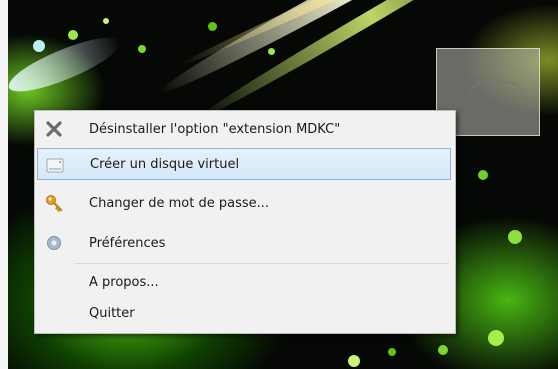 This screenshot has width=558, height=369. I want to click on menu-item-create-virtual-disk: Créer un disque virtuel, so click(244, 164).